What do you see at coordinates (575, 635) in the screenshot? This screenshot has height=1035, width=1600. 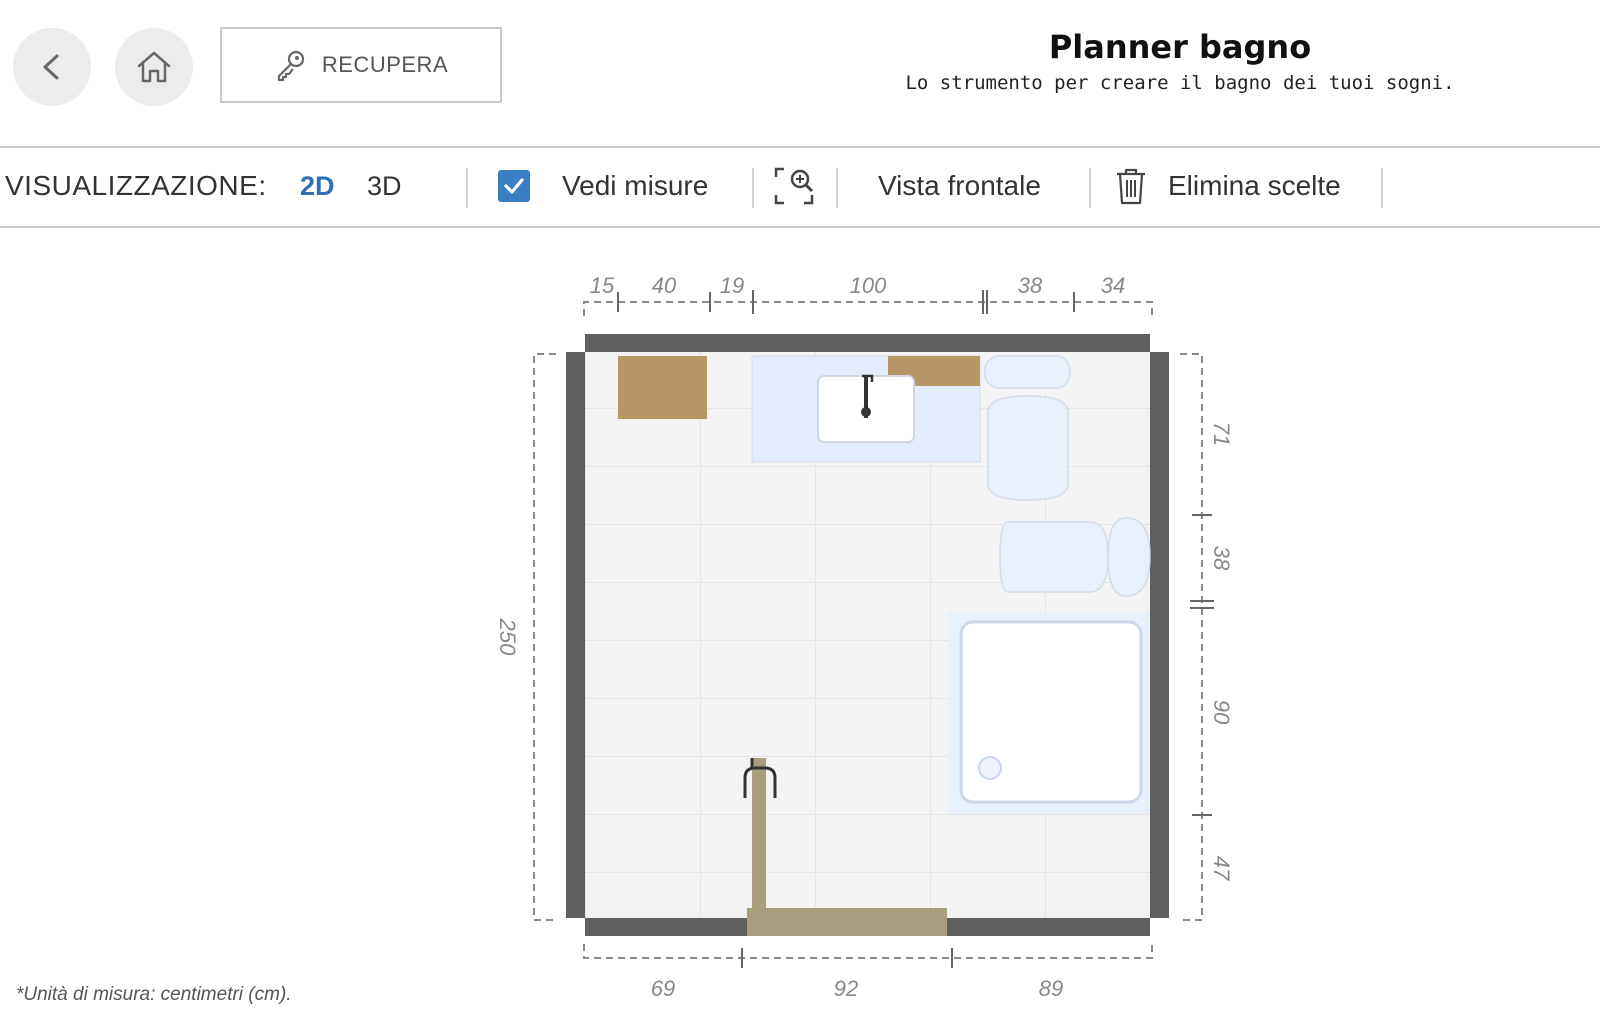 I see `wall-left` at bounding box center [575, 635].